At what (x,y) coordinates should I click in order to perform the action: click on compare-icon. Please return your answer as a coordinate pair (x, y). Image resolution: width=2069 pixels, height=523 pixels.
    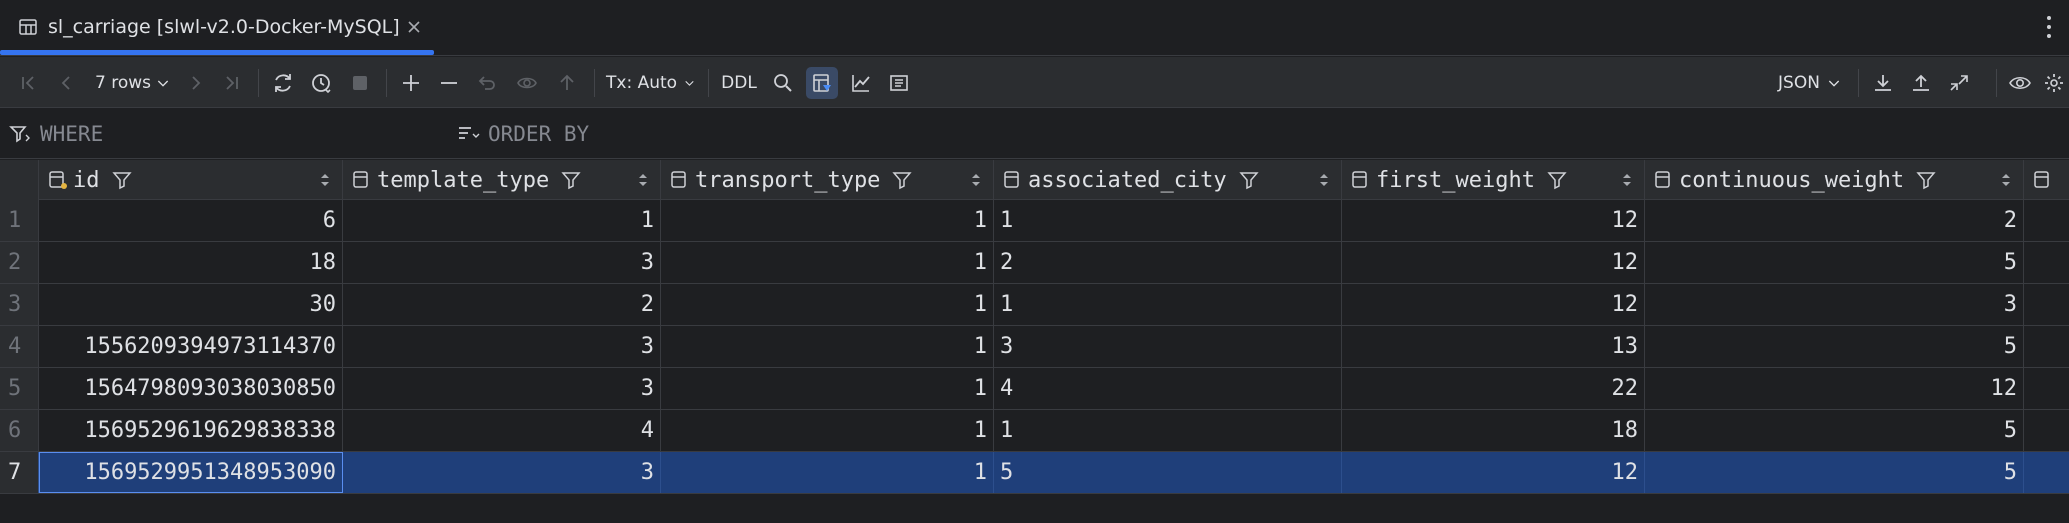
    Looking at the image, I should click on (1959, 83).